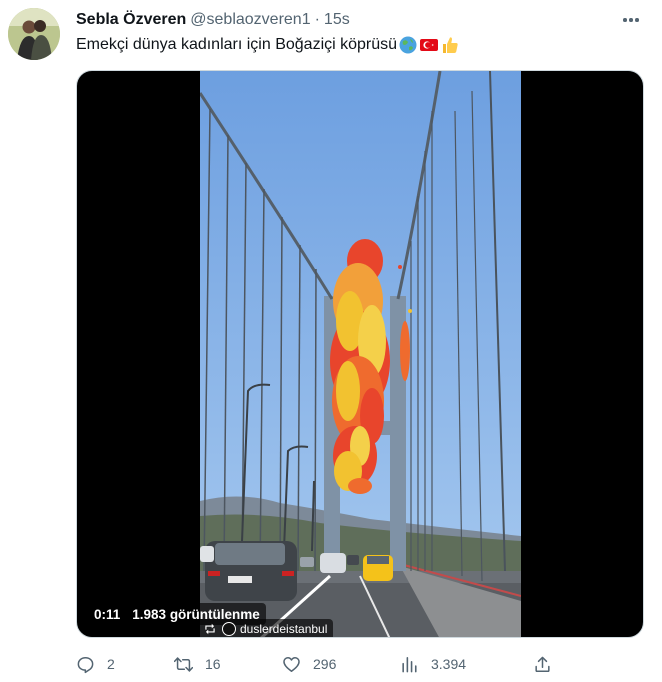 This screenshot has height=682, width=662. Describe the element at coordinates (337, 20) in the screenshot. I see `timestamp: 15s` at that location.